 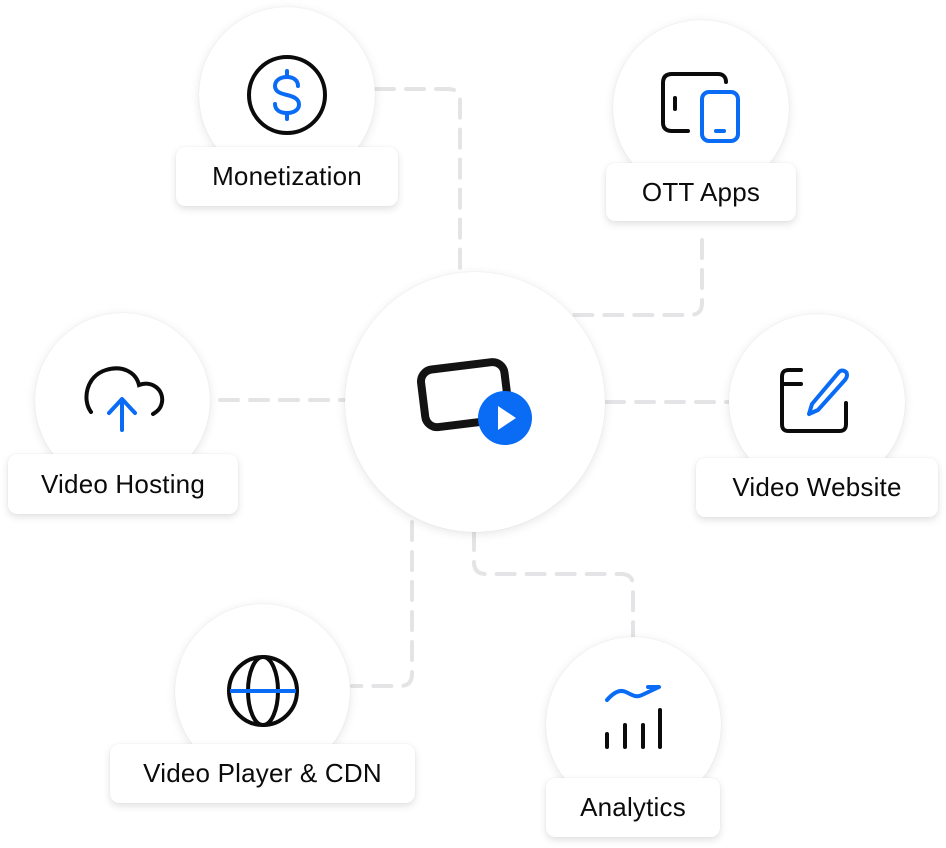 I want to click on dollar-coin-icon, so click(x=287, y=95).